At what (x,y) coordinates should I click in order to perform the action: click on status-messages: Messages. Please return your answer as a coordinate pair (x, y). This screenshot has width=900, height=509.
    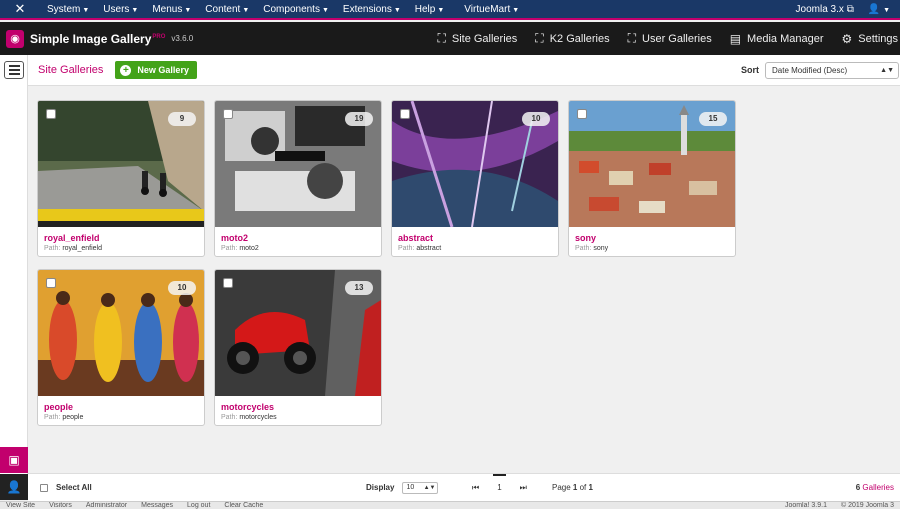
    Looking at the image, I should click on (157, 505).